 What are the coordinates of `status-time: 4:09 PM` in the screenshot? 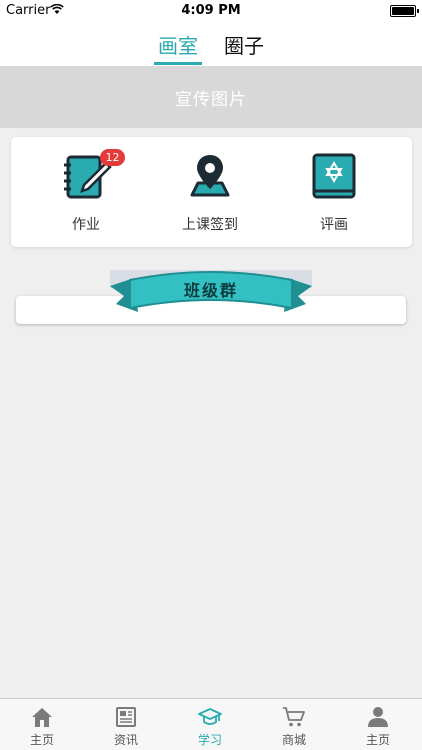 It's located at (211, 10).